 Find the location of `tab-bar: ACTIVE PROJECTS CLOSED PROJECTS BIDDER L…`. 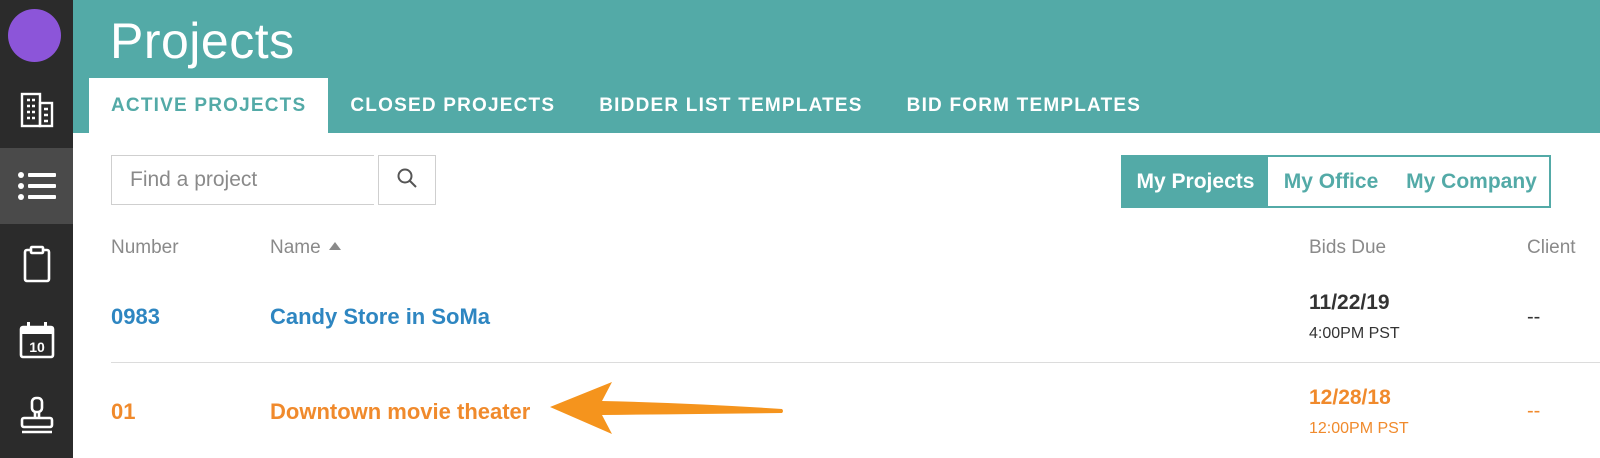

tab-bar: ACTIVE PROJECTS CLOSED PROJECTS BIDDER L… is located at coordinates (626, 105).